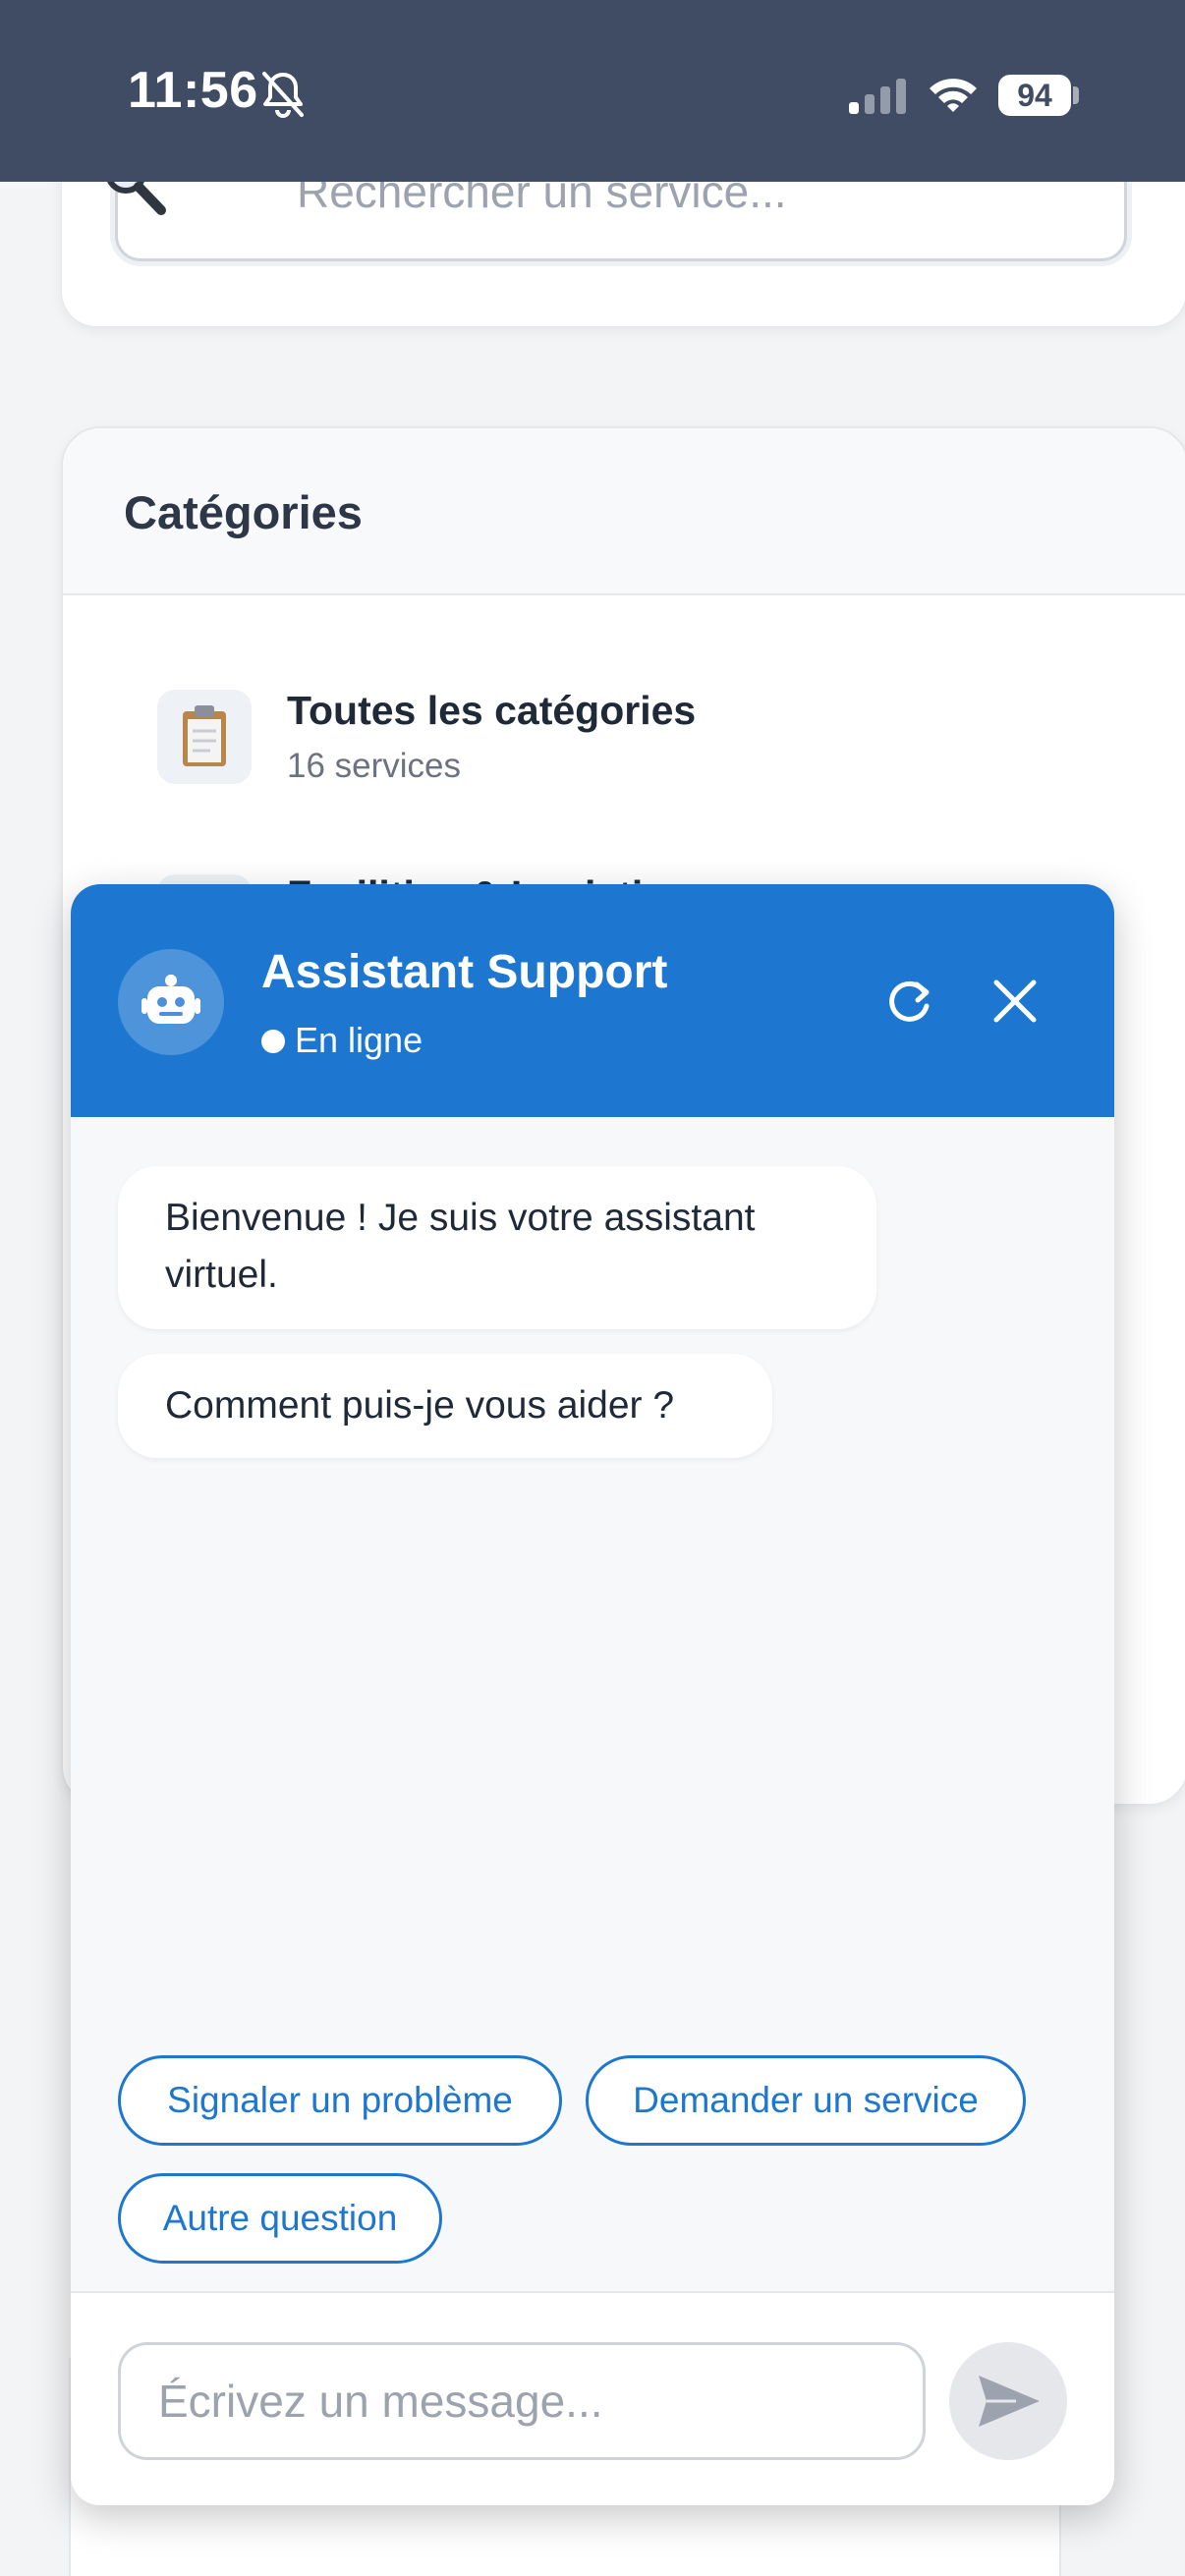  I want to click on category-item-count: 16 services, so click(375, 766).